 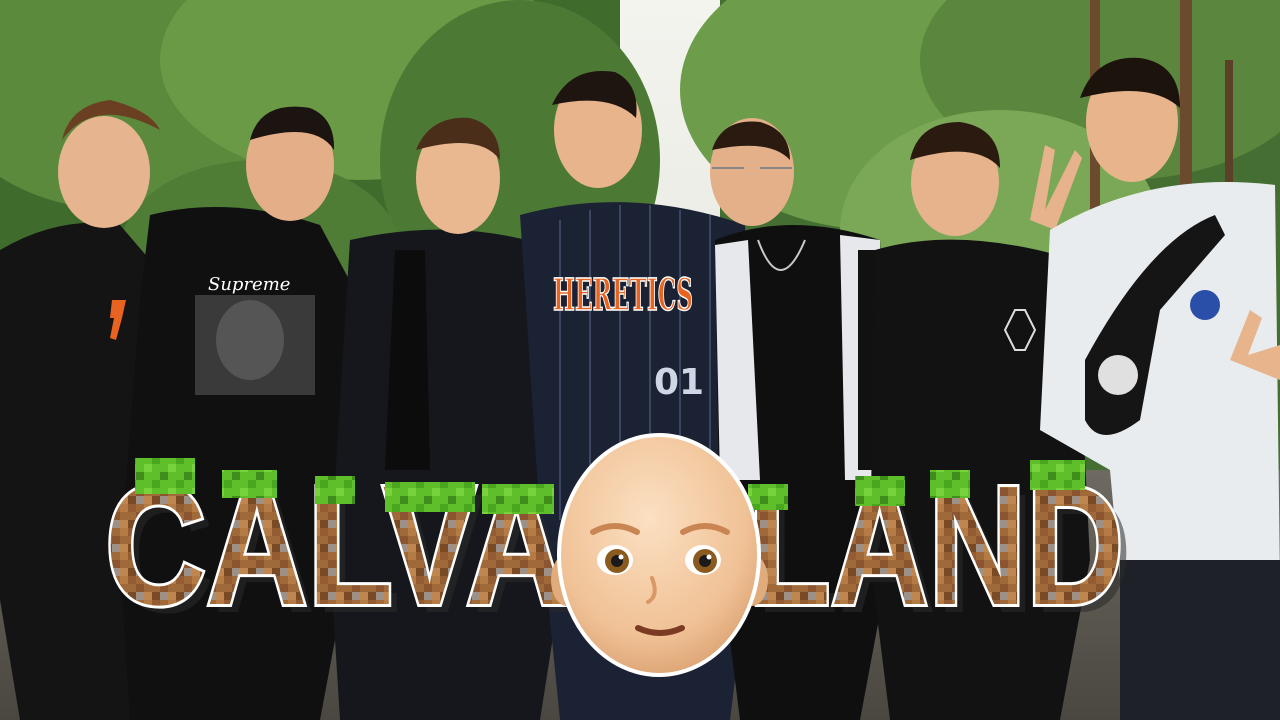 I want to click on jersey-text: HERETICS, so click(x=623, y=295).